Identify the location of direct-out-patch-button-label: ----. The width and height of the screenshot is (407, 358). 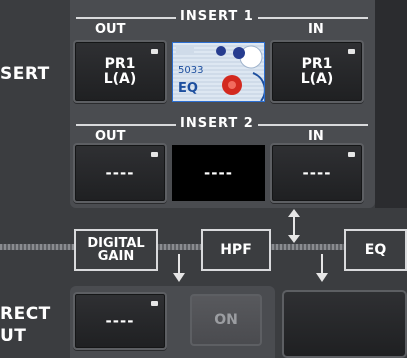
(120, 321).